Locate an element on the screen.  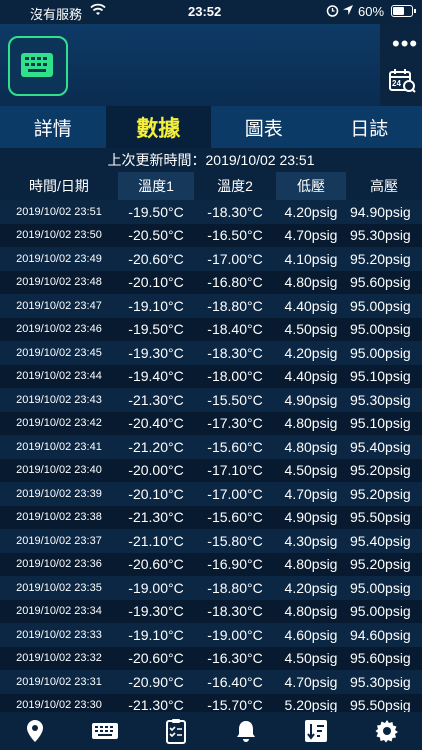
location-arrow-icon is located at coordinates (348, 11).